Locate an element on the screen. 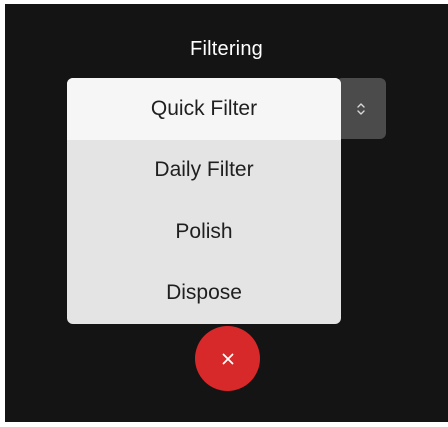 The height and width of the screenshot is (427, 448). menu-item-label: Daily Filter is located at coordinates (204, 170).